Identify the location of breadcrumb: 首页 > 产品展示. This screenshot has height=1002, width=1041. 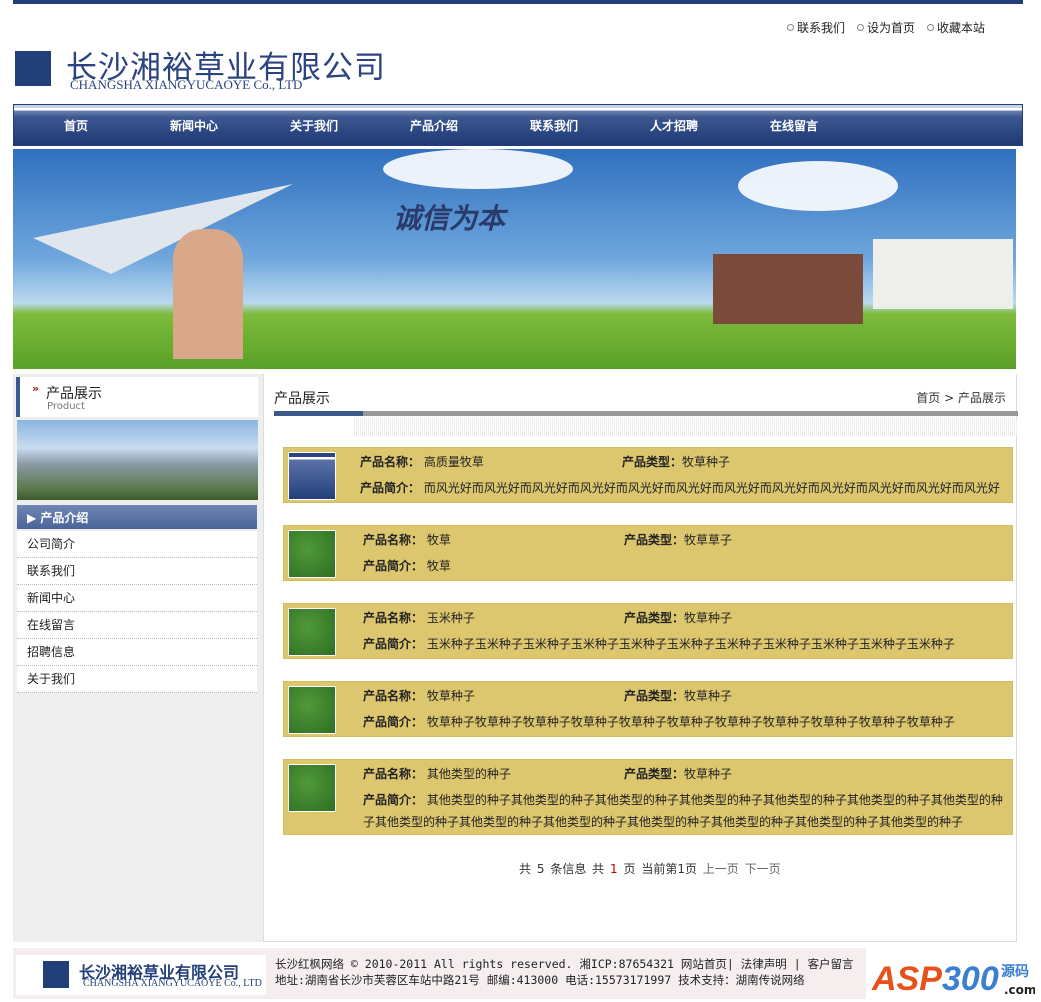
(961, 397).